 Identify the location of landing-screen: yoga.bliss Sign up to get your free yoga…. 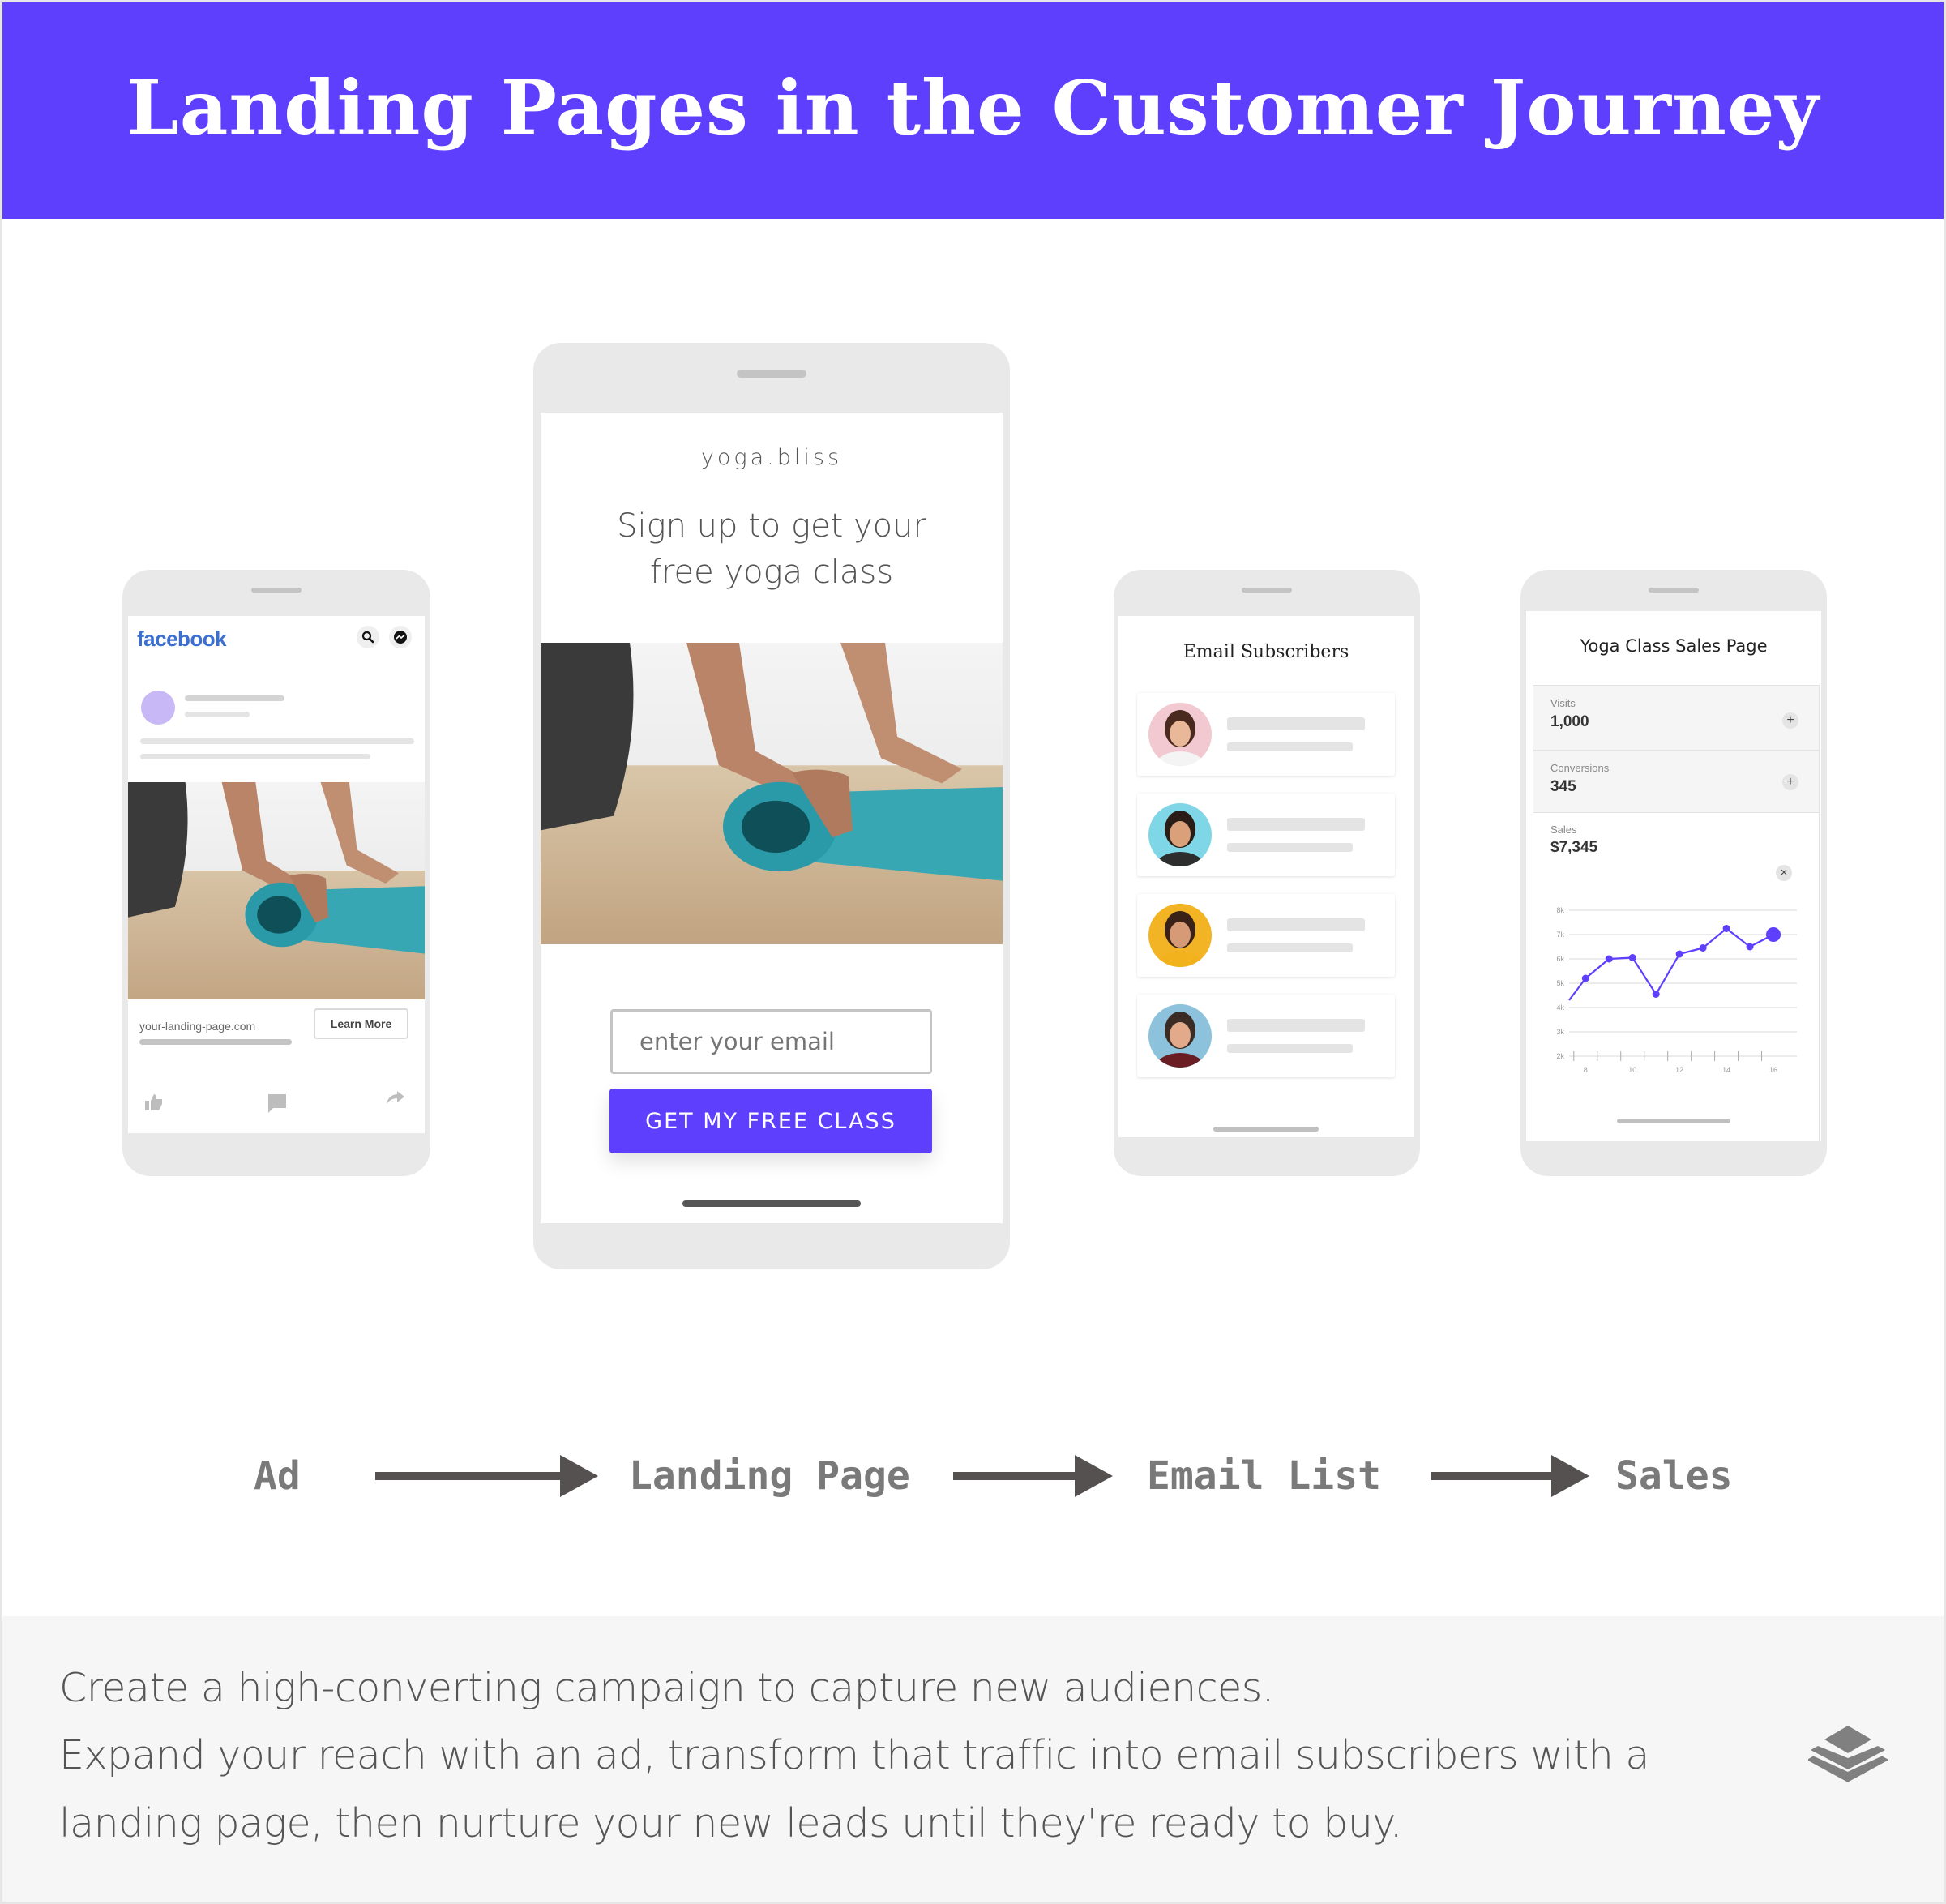
(772, 818).